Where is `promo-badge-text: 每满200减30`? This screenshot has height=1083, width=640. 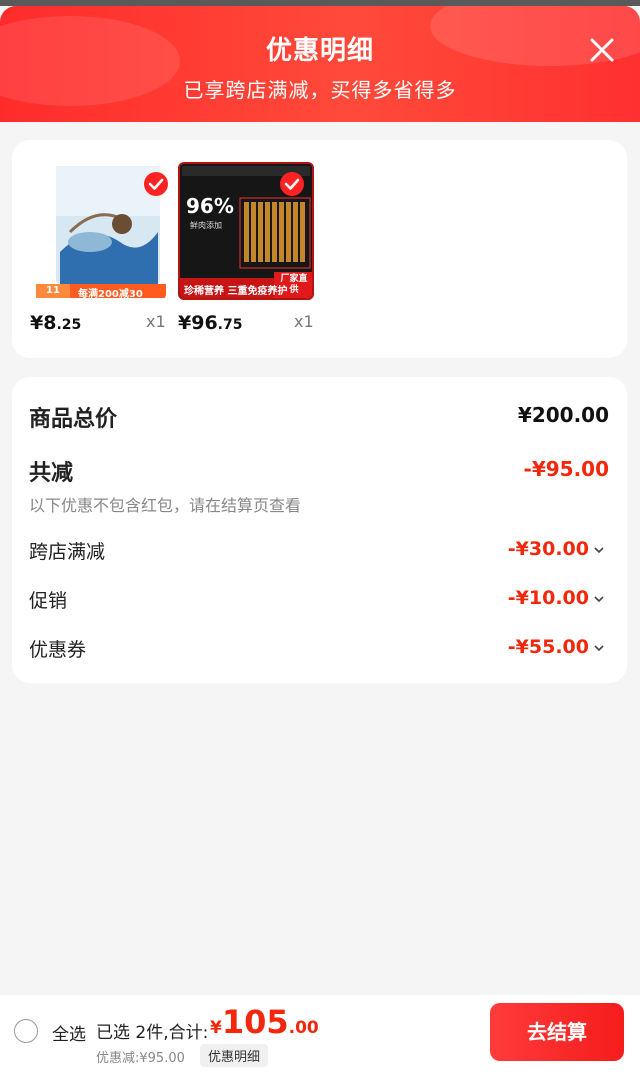
promo-badge-text: 每满200减30 is located at coordinates (110, 294).